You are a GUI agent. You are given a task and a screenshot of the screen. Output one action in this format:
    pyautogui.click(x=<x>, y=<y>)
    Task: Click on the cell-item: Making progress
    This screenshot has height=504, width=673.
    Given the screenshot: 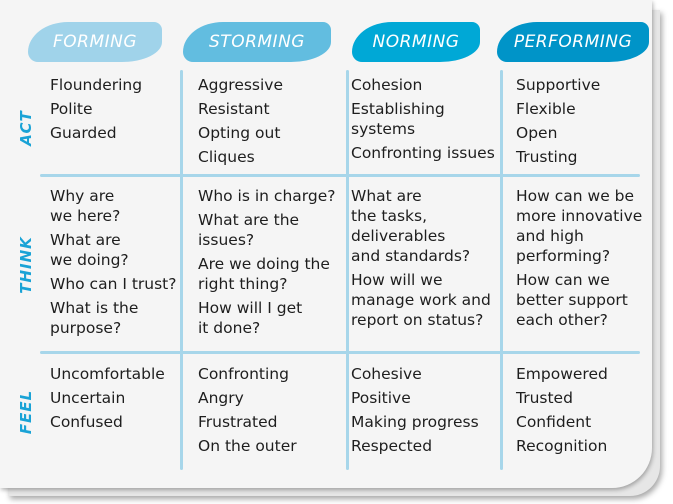 What is the action you would take?
    pyautogui.click(x=415, y=422)
    